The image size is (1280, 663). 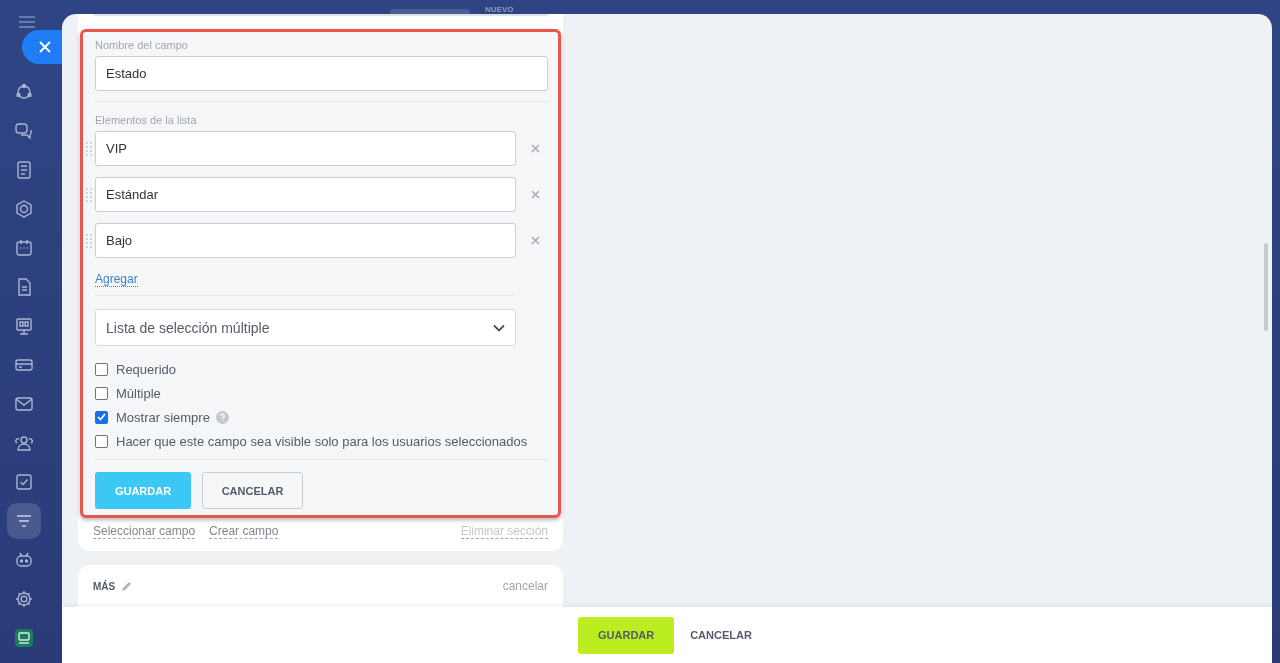 What do you see at coordinates (104, 586) in the screenshot?
I see `section-title: MÁS` at bounding box center [104, 586].